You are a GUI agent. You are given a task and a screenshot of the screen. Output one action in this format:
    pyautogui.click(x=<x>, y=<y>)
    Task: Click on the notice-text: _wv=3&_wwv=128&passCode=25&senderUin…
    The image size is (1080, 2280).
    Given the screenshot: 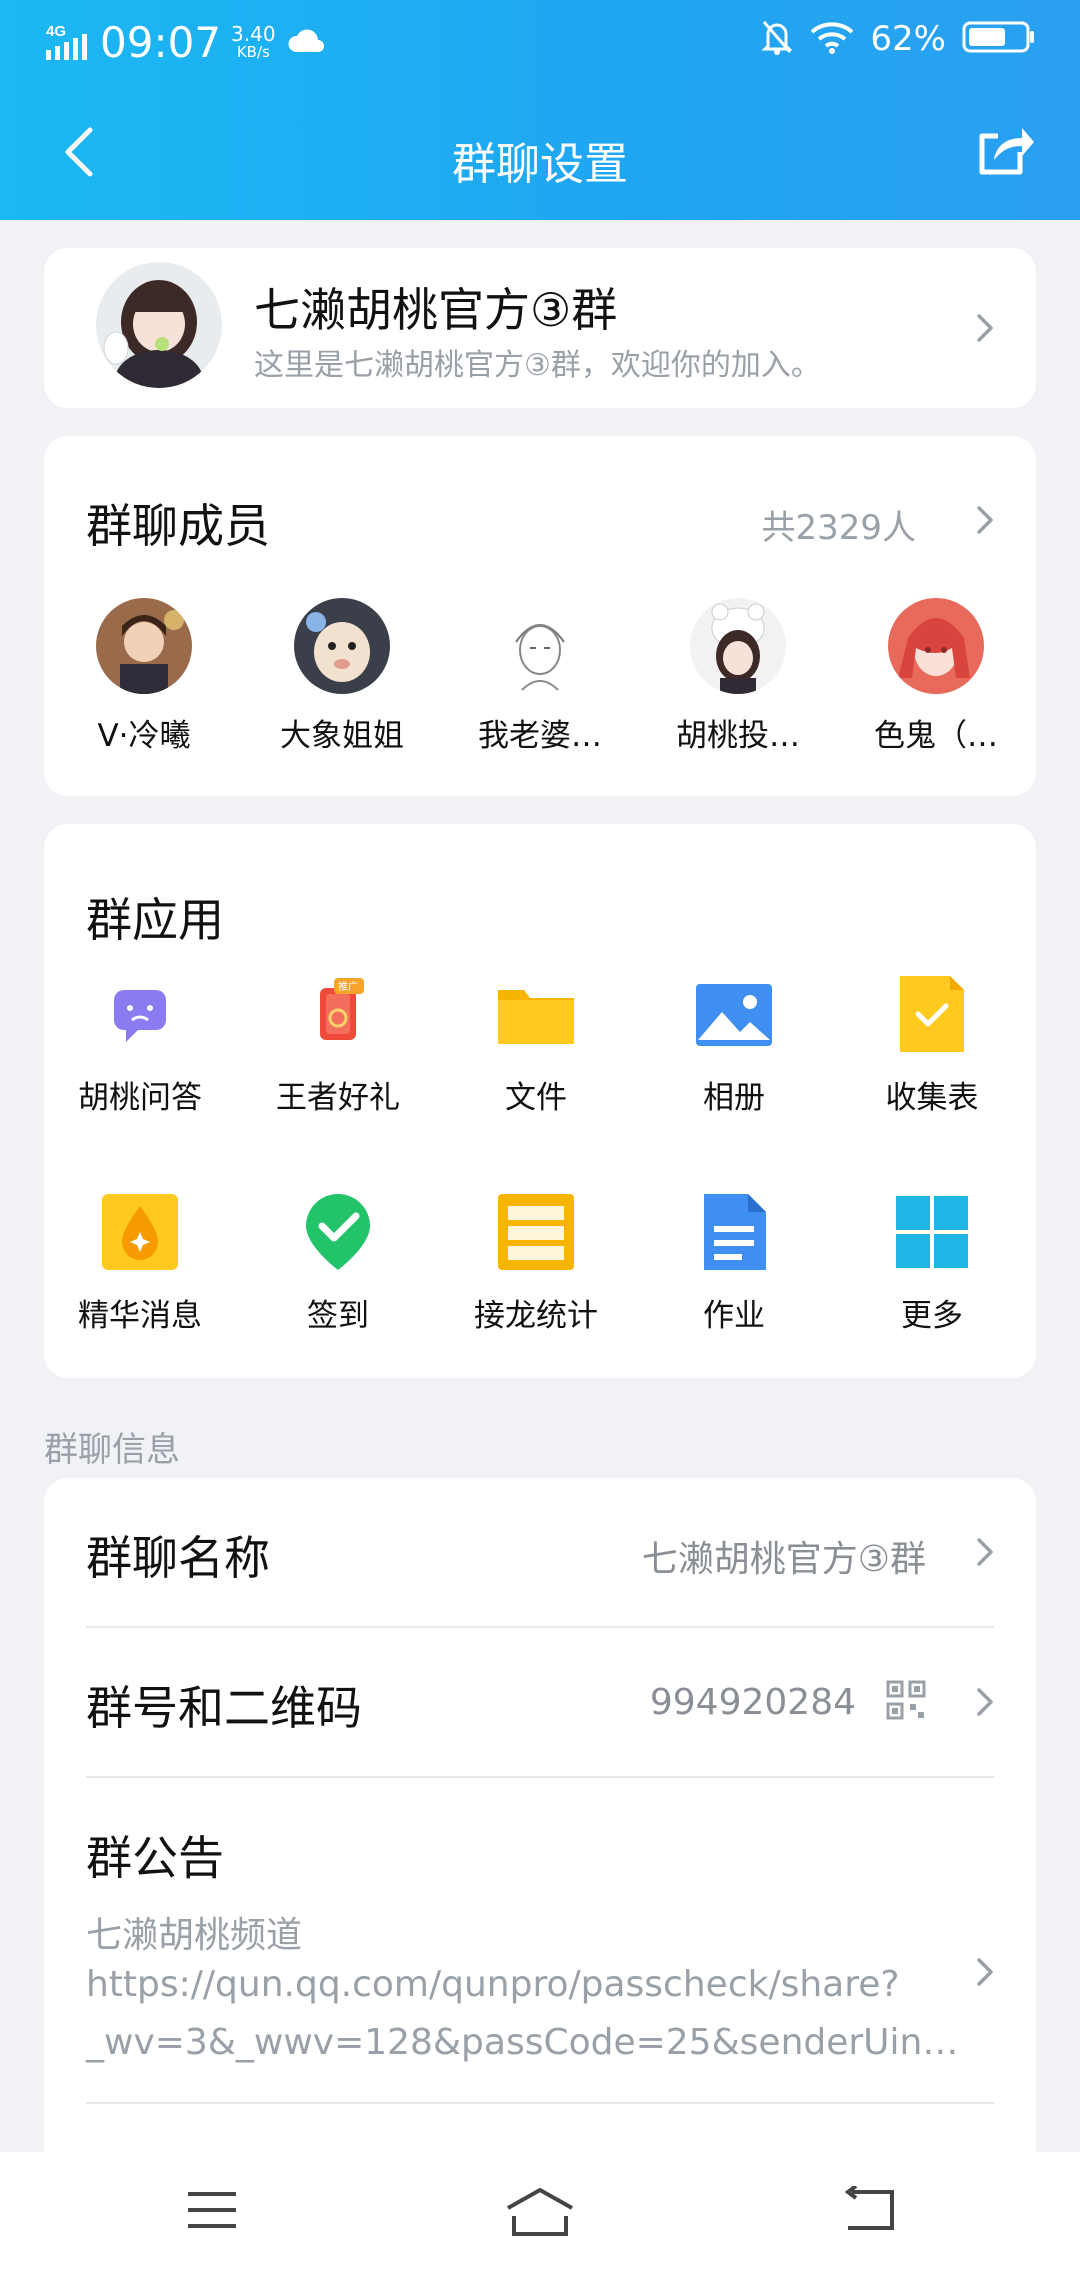 What is the action you would take?
    pyautogui.click(x=522, y=2042)
    